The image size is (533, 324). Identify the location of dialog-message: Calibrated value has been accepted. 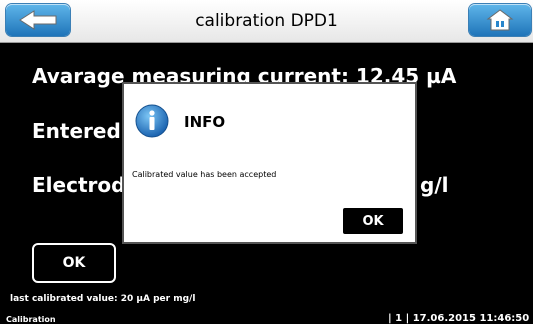
(204, 174).